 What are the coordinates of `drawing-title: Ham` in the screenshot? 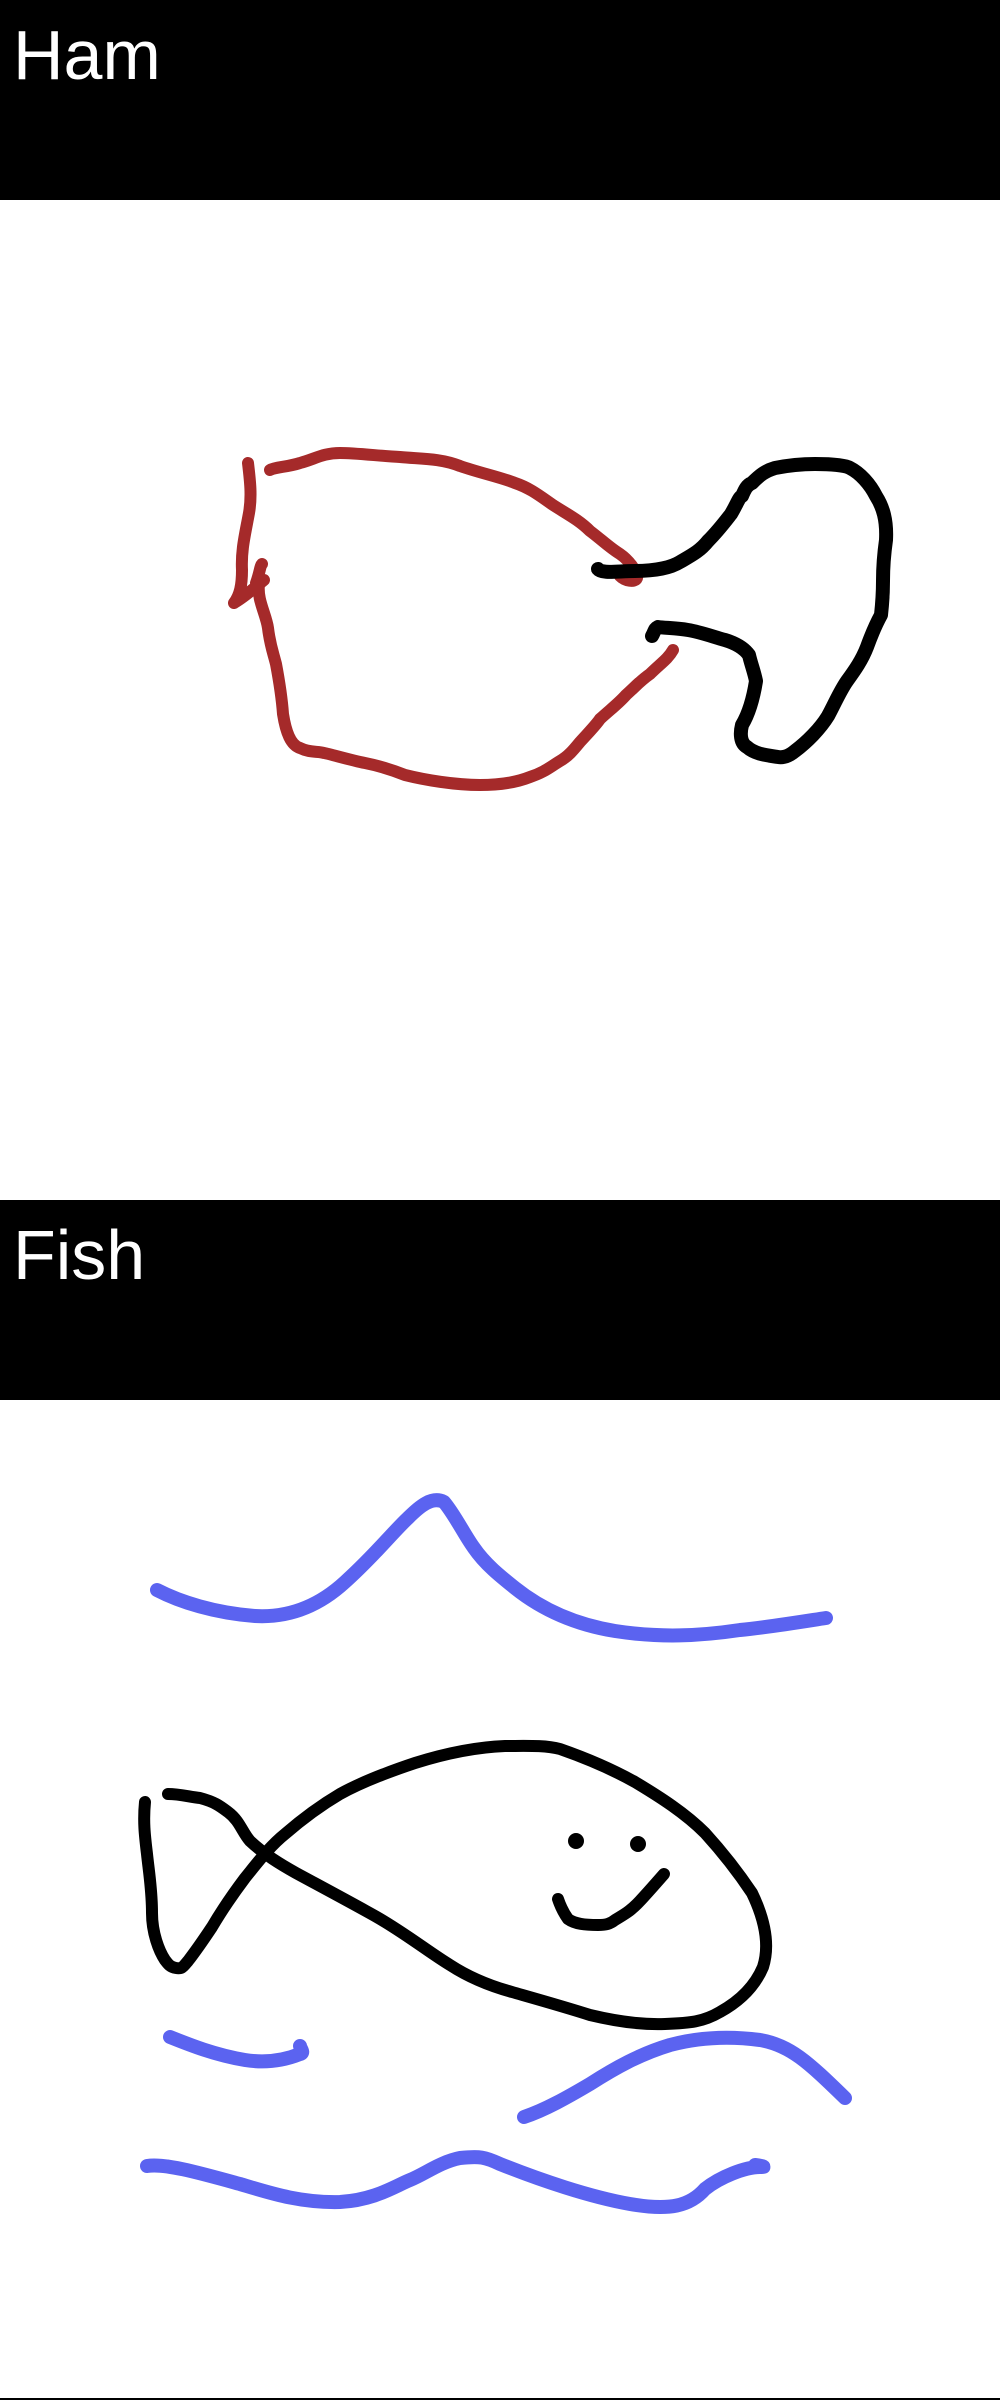 It's located at (87, 55).